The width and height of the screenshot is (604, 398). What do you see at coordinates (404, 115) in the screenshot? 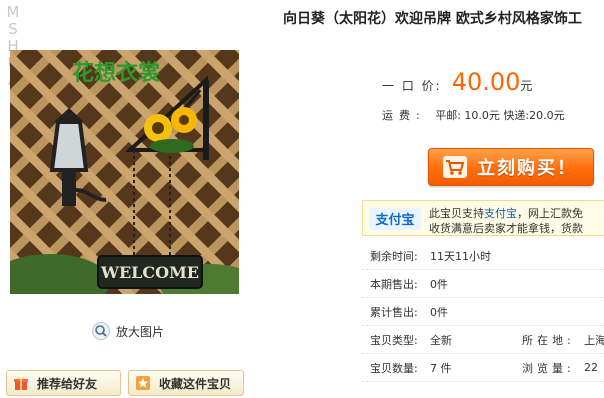
I see `shipping-label: 运费:` at bounding box center [404, 115].